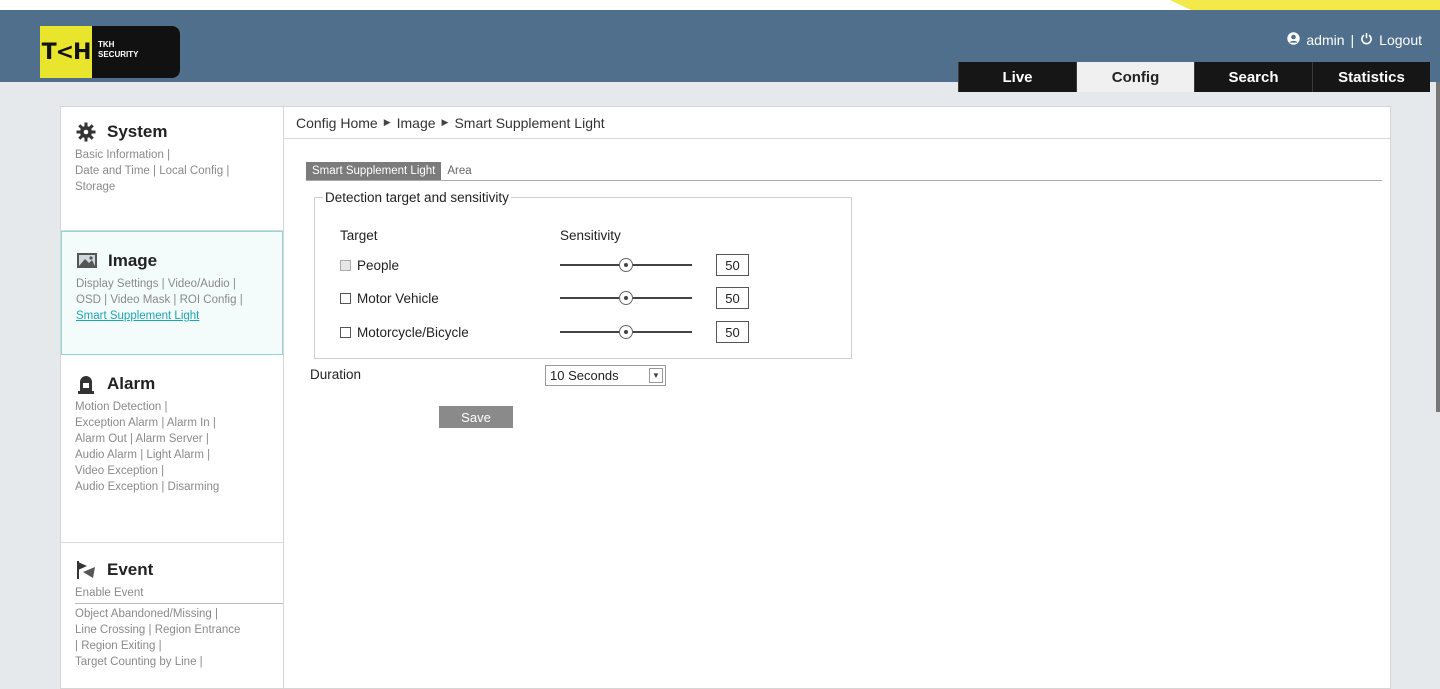 This screenshot has width=1440, height=689. I want to click on subtab-smart-supplement-light: Smart Supplement Light, so click(374, 171).